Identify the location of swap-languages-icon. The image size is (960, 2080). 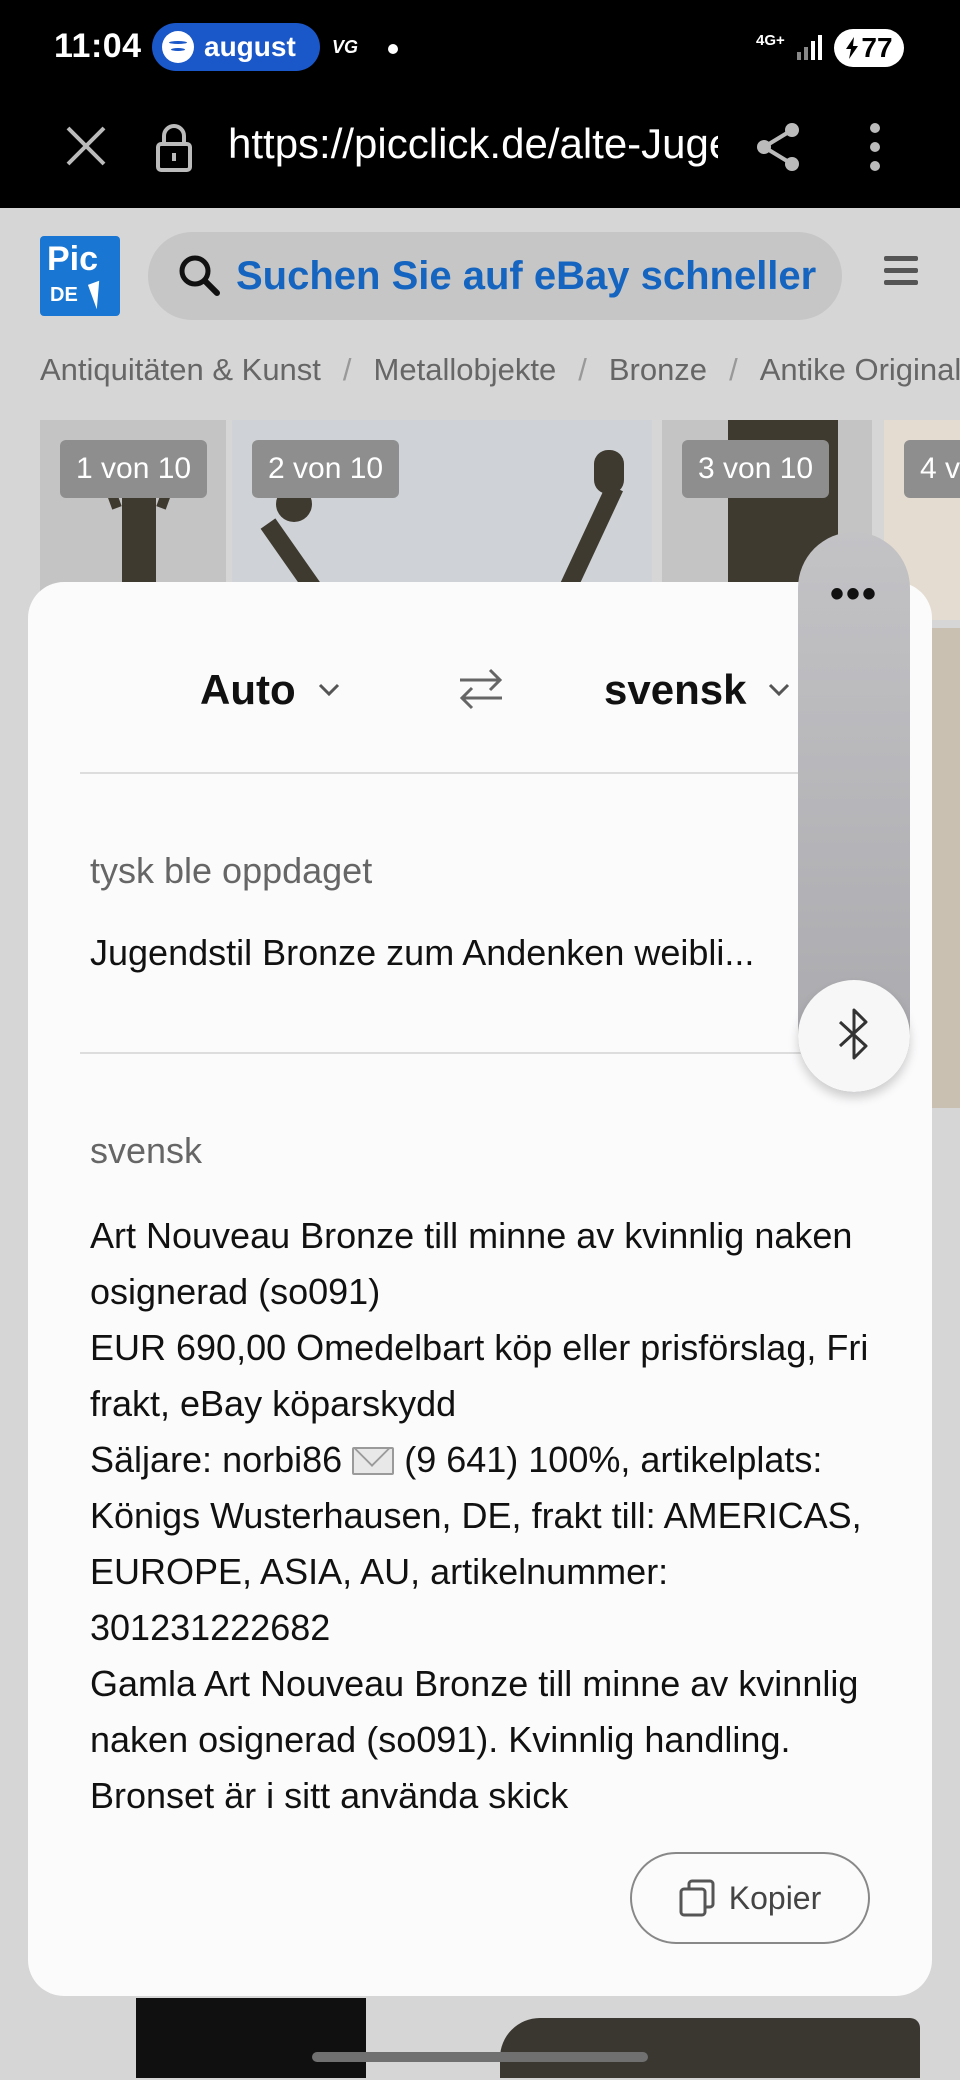
(481, 689).